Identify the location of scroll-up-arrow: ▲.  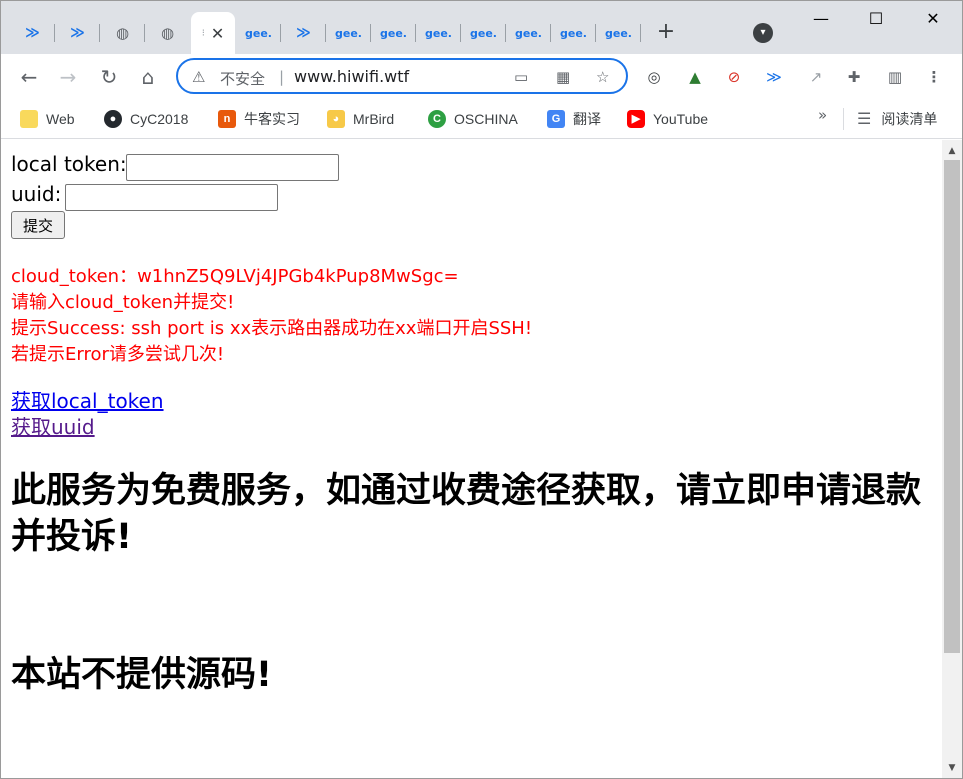
(952, 151).